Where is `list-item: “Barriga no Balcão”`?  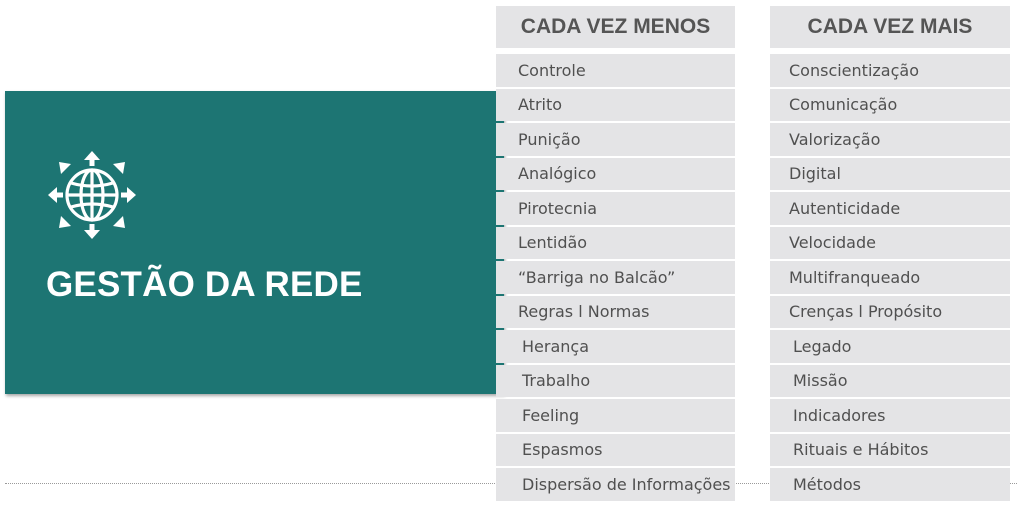
list-item: “Barriga no Balcão” is located at coordinates (615, 277).